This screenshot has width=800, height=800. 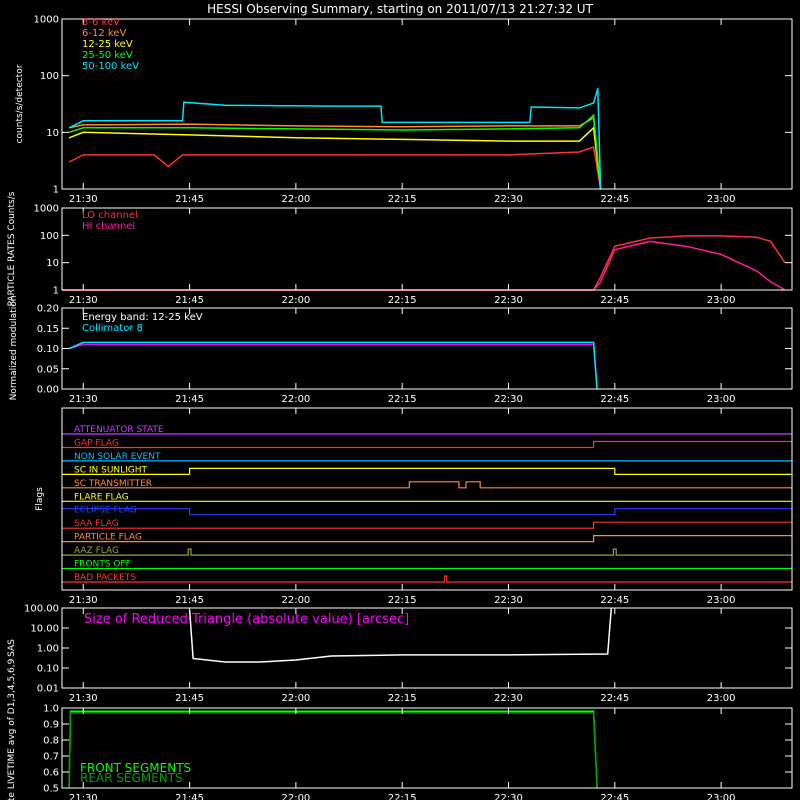 What do you see at coordinates (96, 524) in the screenshot?
I see `flag-label-saa-flag: SAA FLAG` at bounding box center [96, 524].